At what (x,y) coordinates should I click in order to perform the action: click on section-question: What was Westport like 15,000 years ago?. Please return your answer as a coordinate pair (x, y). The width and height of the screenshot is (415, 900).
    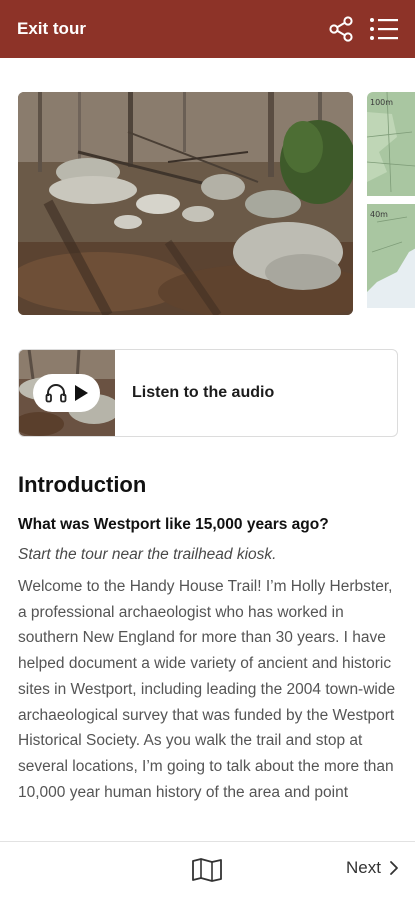
    Looking at the image, I should click on (173, 524).